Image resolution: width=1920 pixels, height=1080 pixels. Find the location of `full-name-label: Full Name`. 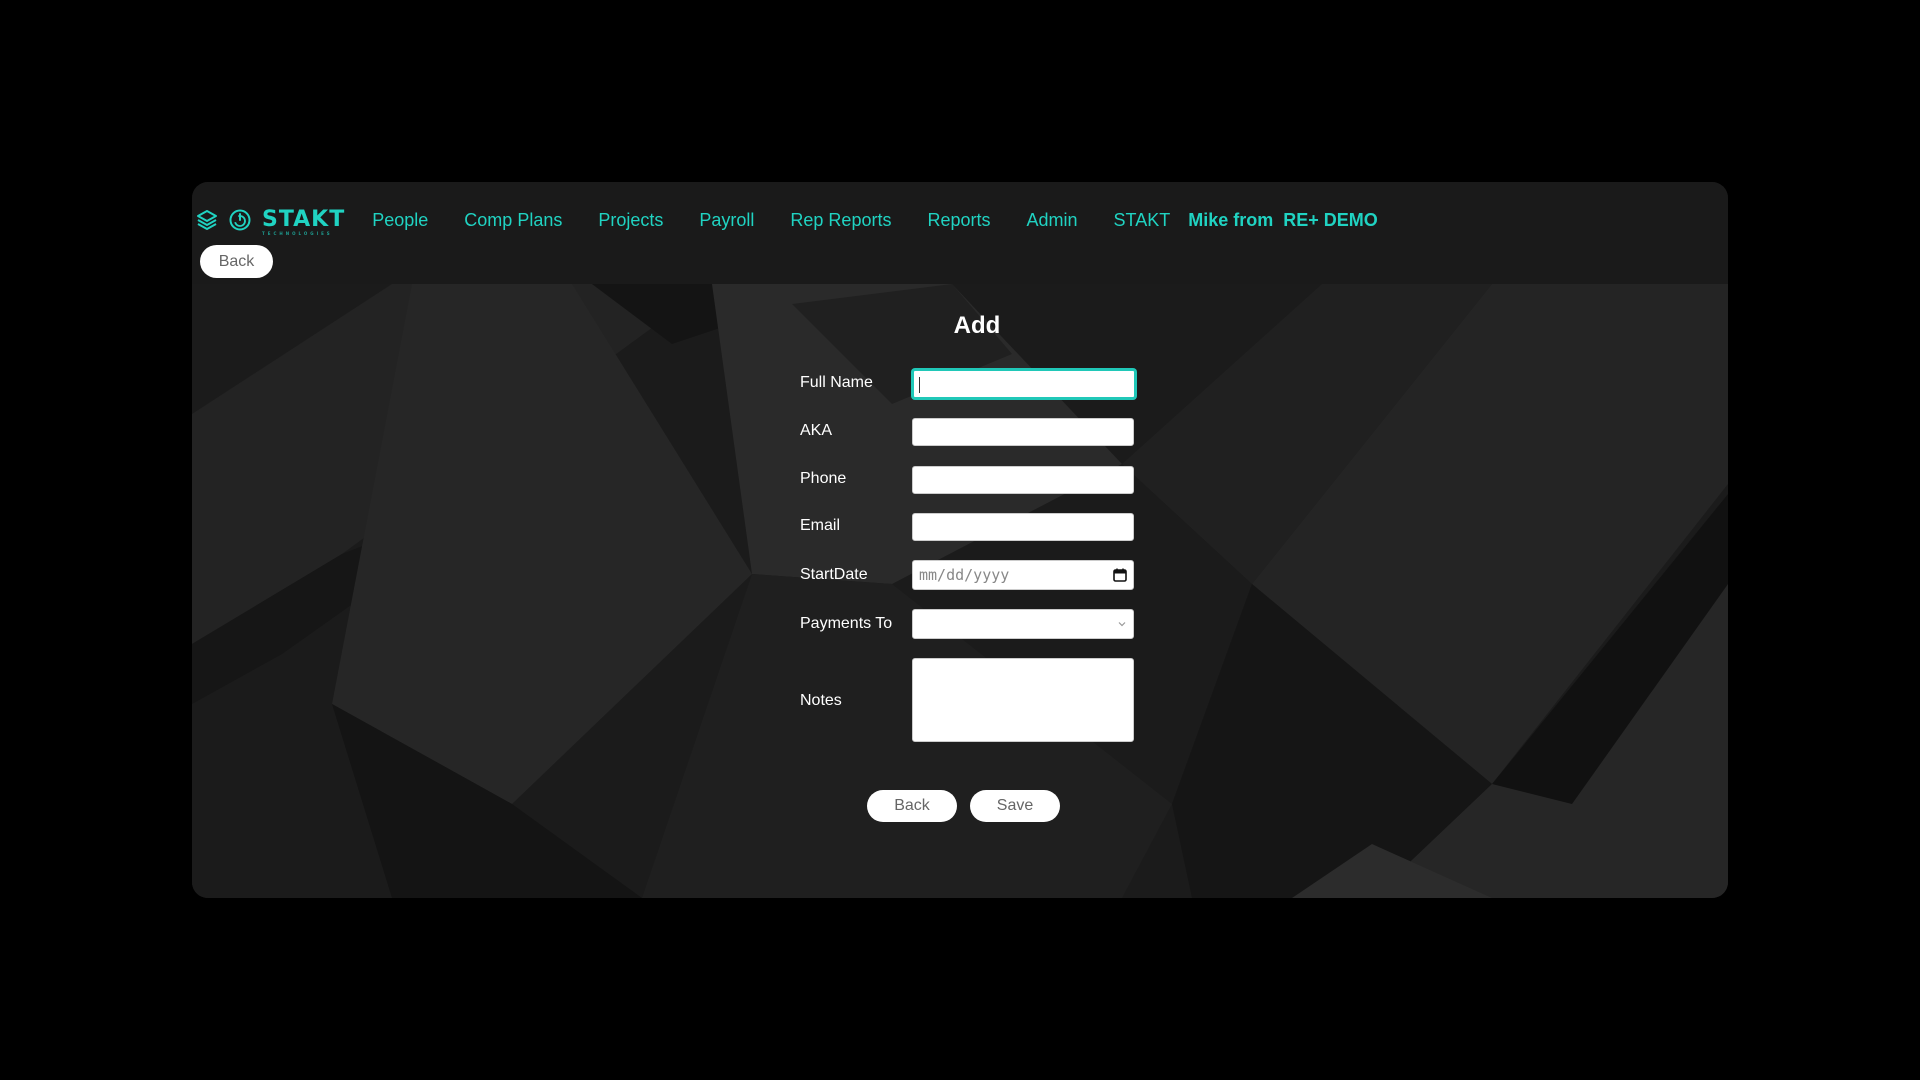

full-name-label: Full Name is located at coordinates (836, 382).